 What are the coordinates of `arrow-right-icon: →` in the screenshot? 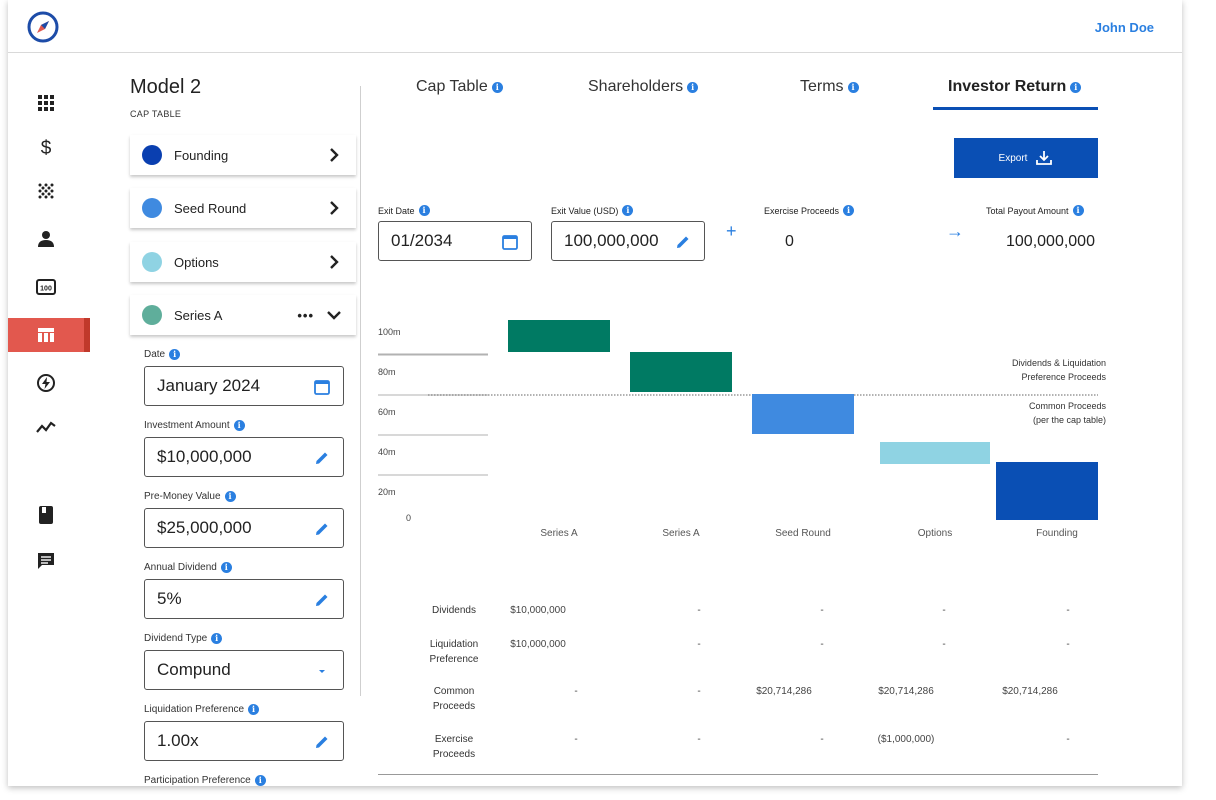 It's located at (955, 231).